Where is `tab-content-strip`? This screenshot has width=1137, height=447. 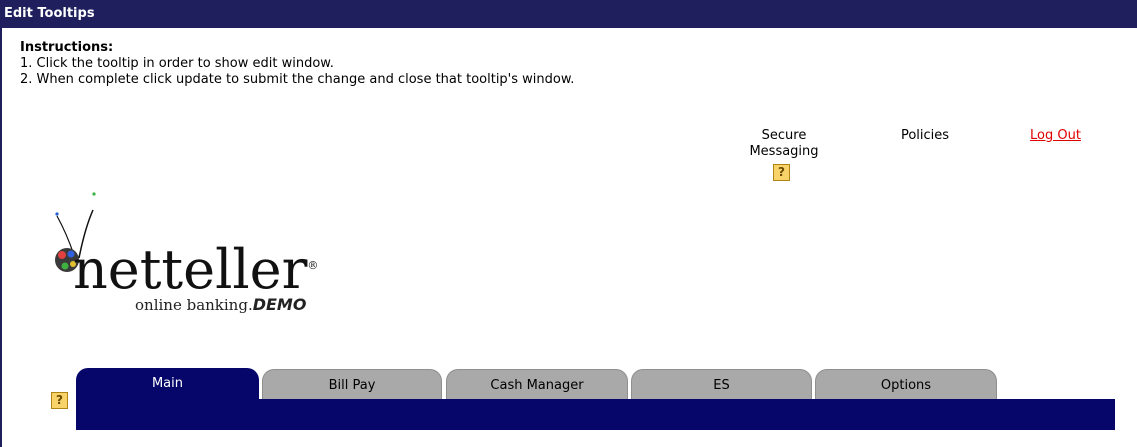
tab-content-strip is located at coordinates (595, 414).